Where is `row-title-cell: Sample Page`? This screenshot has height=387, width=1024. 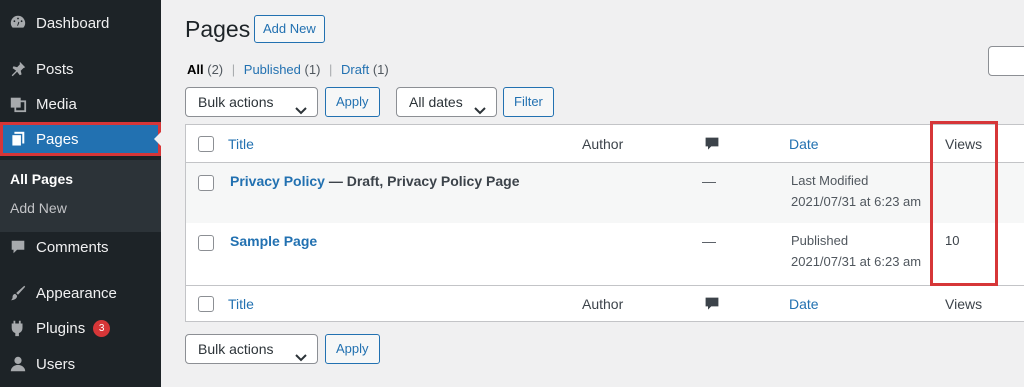
row-title-cell: Sample Page is located at coordinates (273, 241).